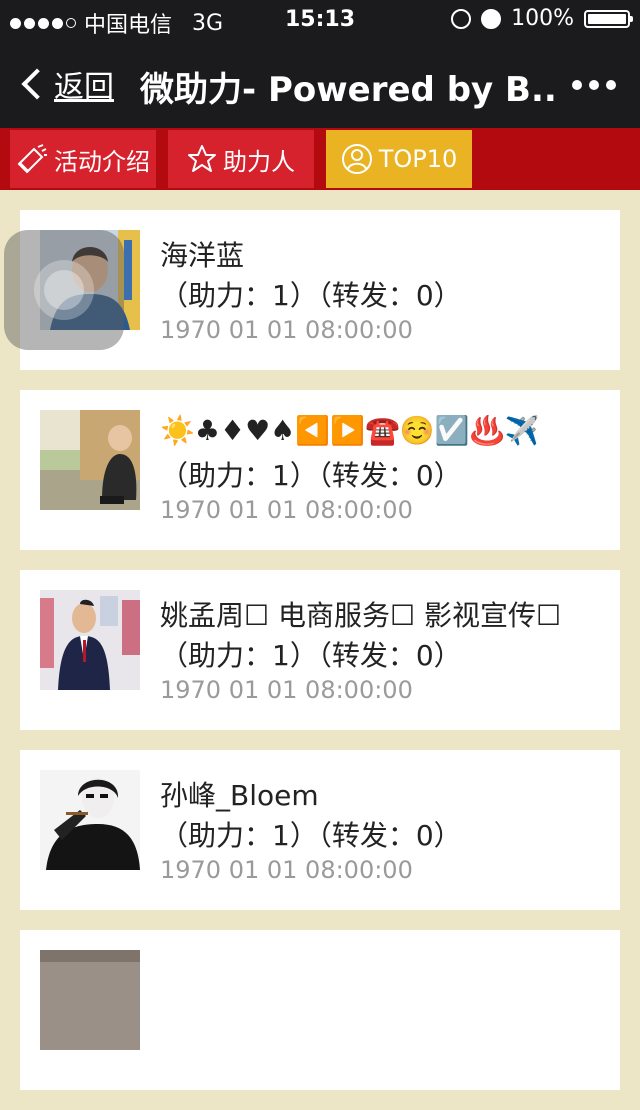 The width and height of the screenshot is (640, 1110). I want to click on tab-label: 助力人, so click(259, 161).